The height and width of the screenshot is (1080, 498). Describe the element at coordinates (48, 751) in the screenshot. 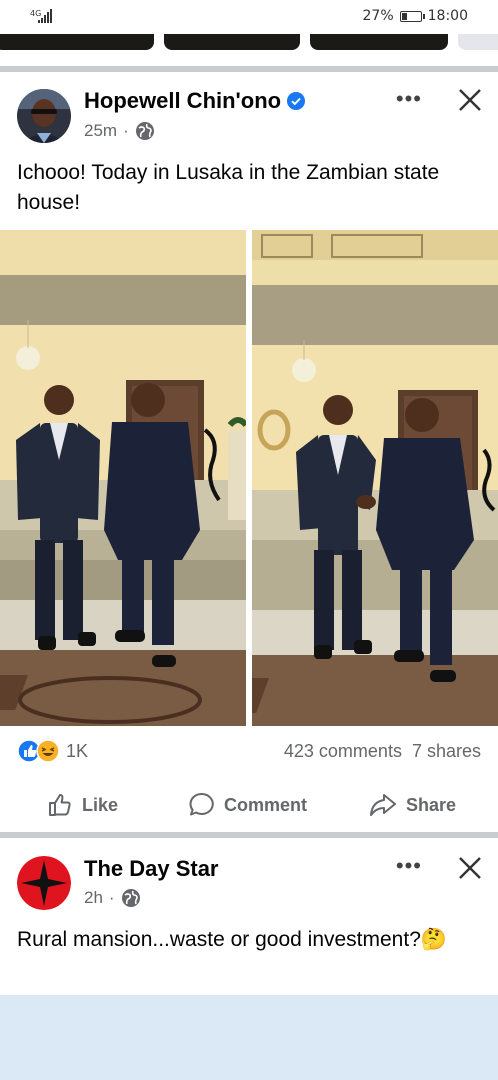

I see `haha-reaction-icon` at that location.